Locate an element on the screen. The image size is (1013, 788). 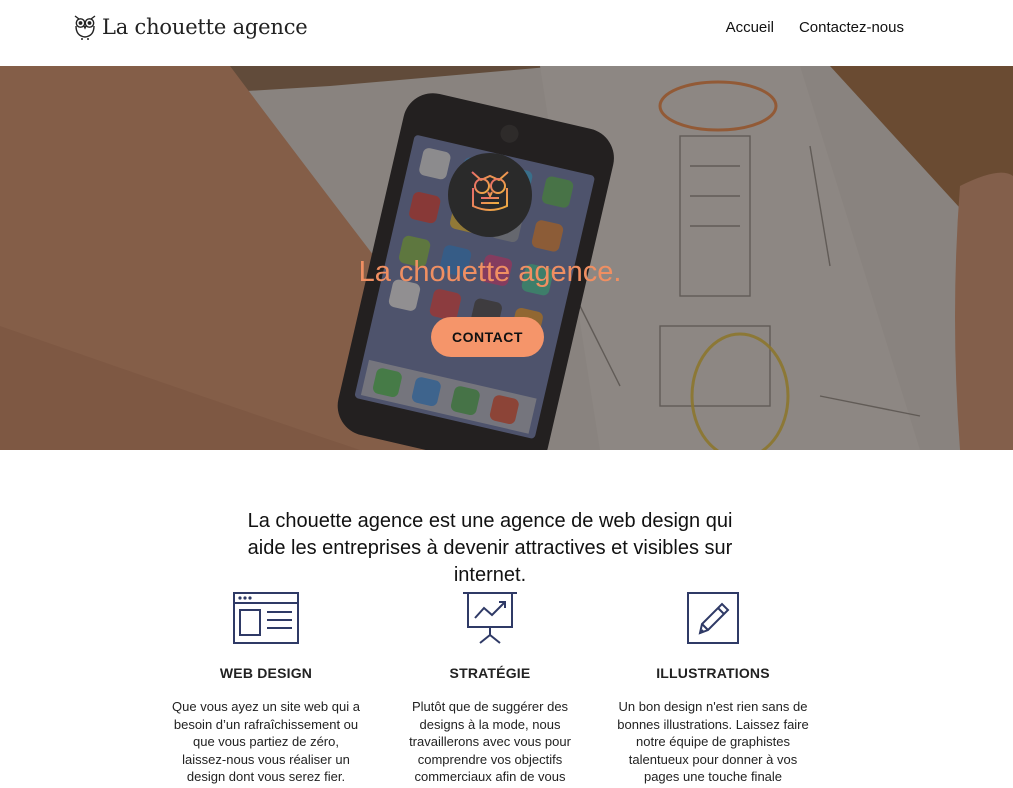
contact-button: CONTACT is located at coordinates (487, 337).